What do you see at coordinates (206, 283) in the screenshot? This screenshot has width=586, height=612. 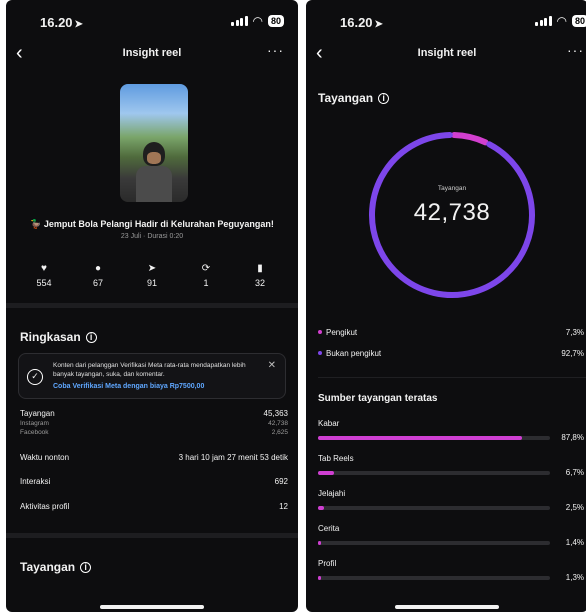 I see `reposts-count: 1` at bounding box center [206, 283].